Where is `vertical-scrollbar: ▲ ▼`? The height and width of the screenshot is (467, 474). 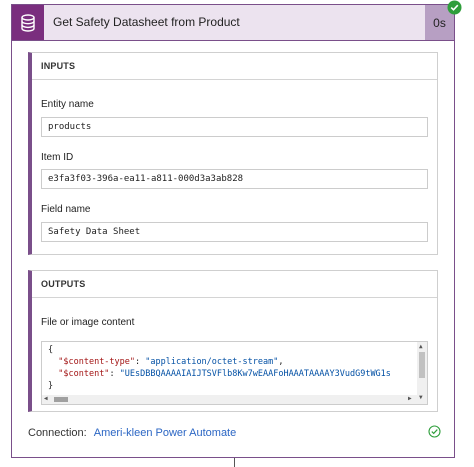
vertical-scrollbar: ▲ ▼ is located at coordinates (422, 373).